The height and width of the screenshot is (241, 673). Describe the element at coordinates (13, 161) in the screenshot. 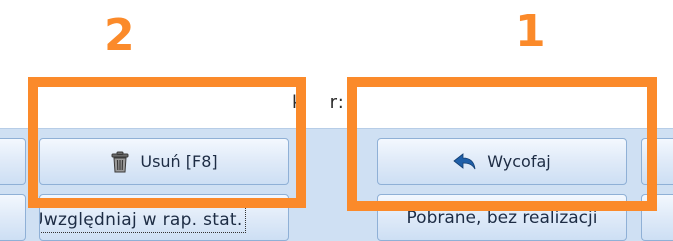

I see `toolbar-button-left-edge` at that location.